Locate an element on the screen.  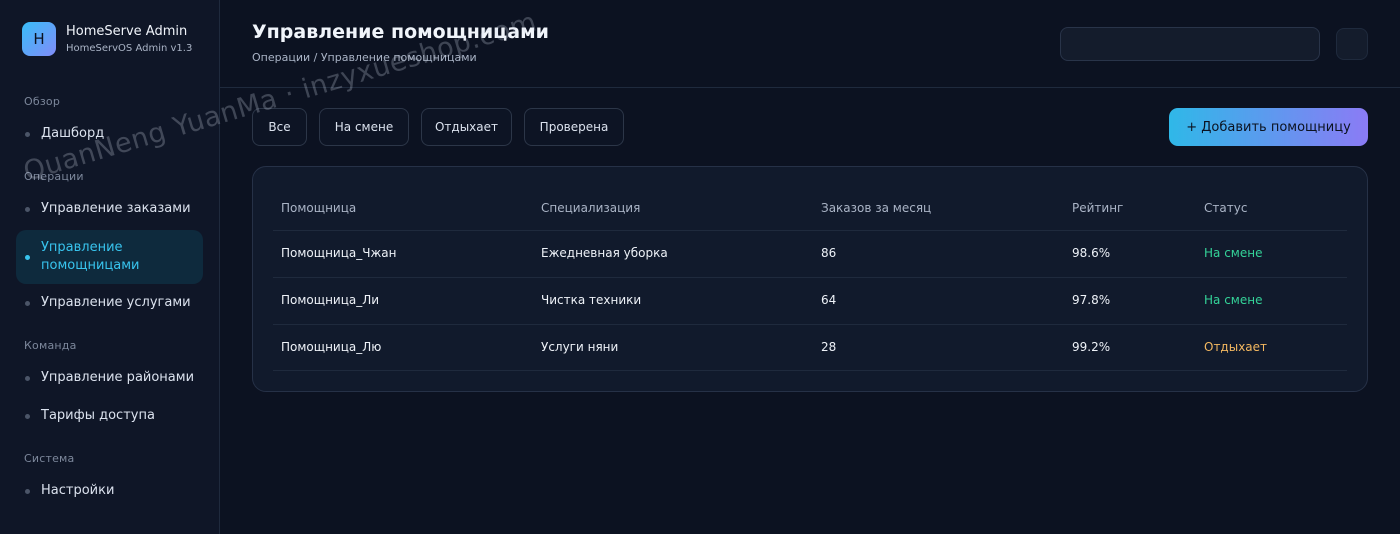
header-action-button is located at coordinates (1352, 44).